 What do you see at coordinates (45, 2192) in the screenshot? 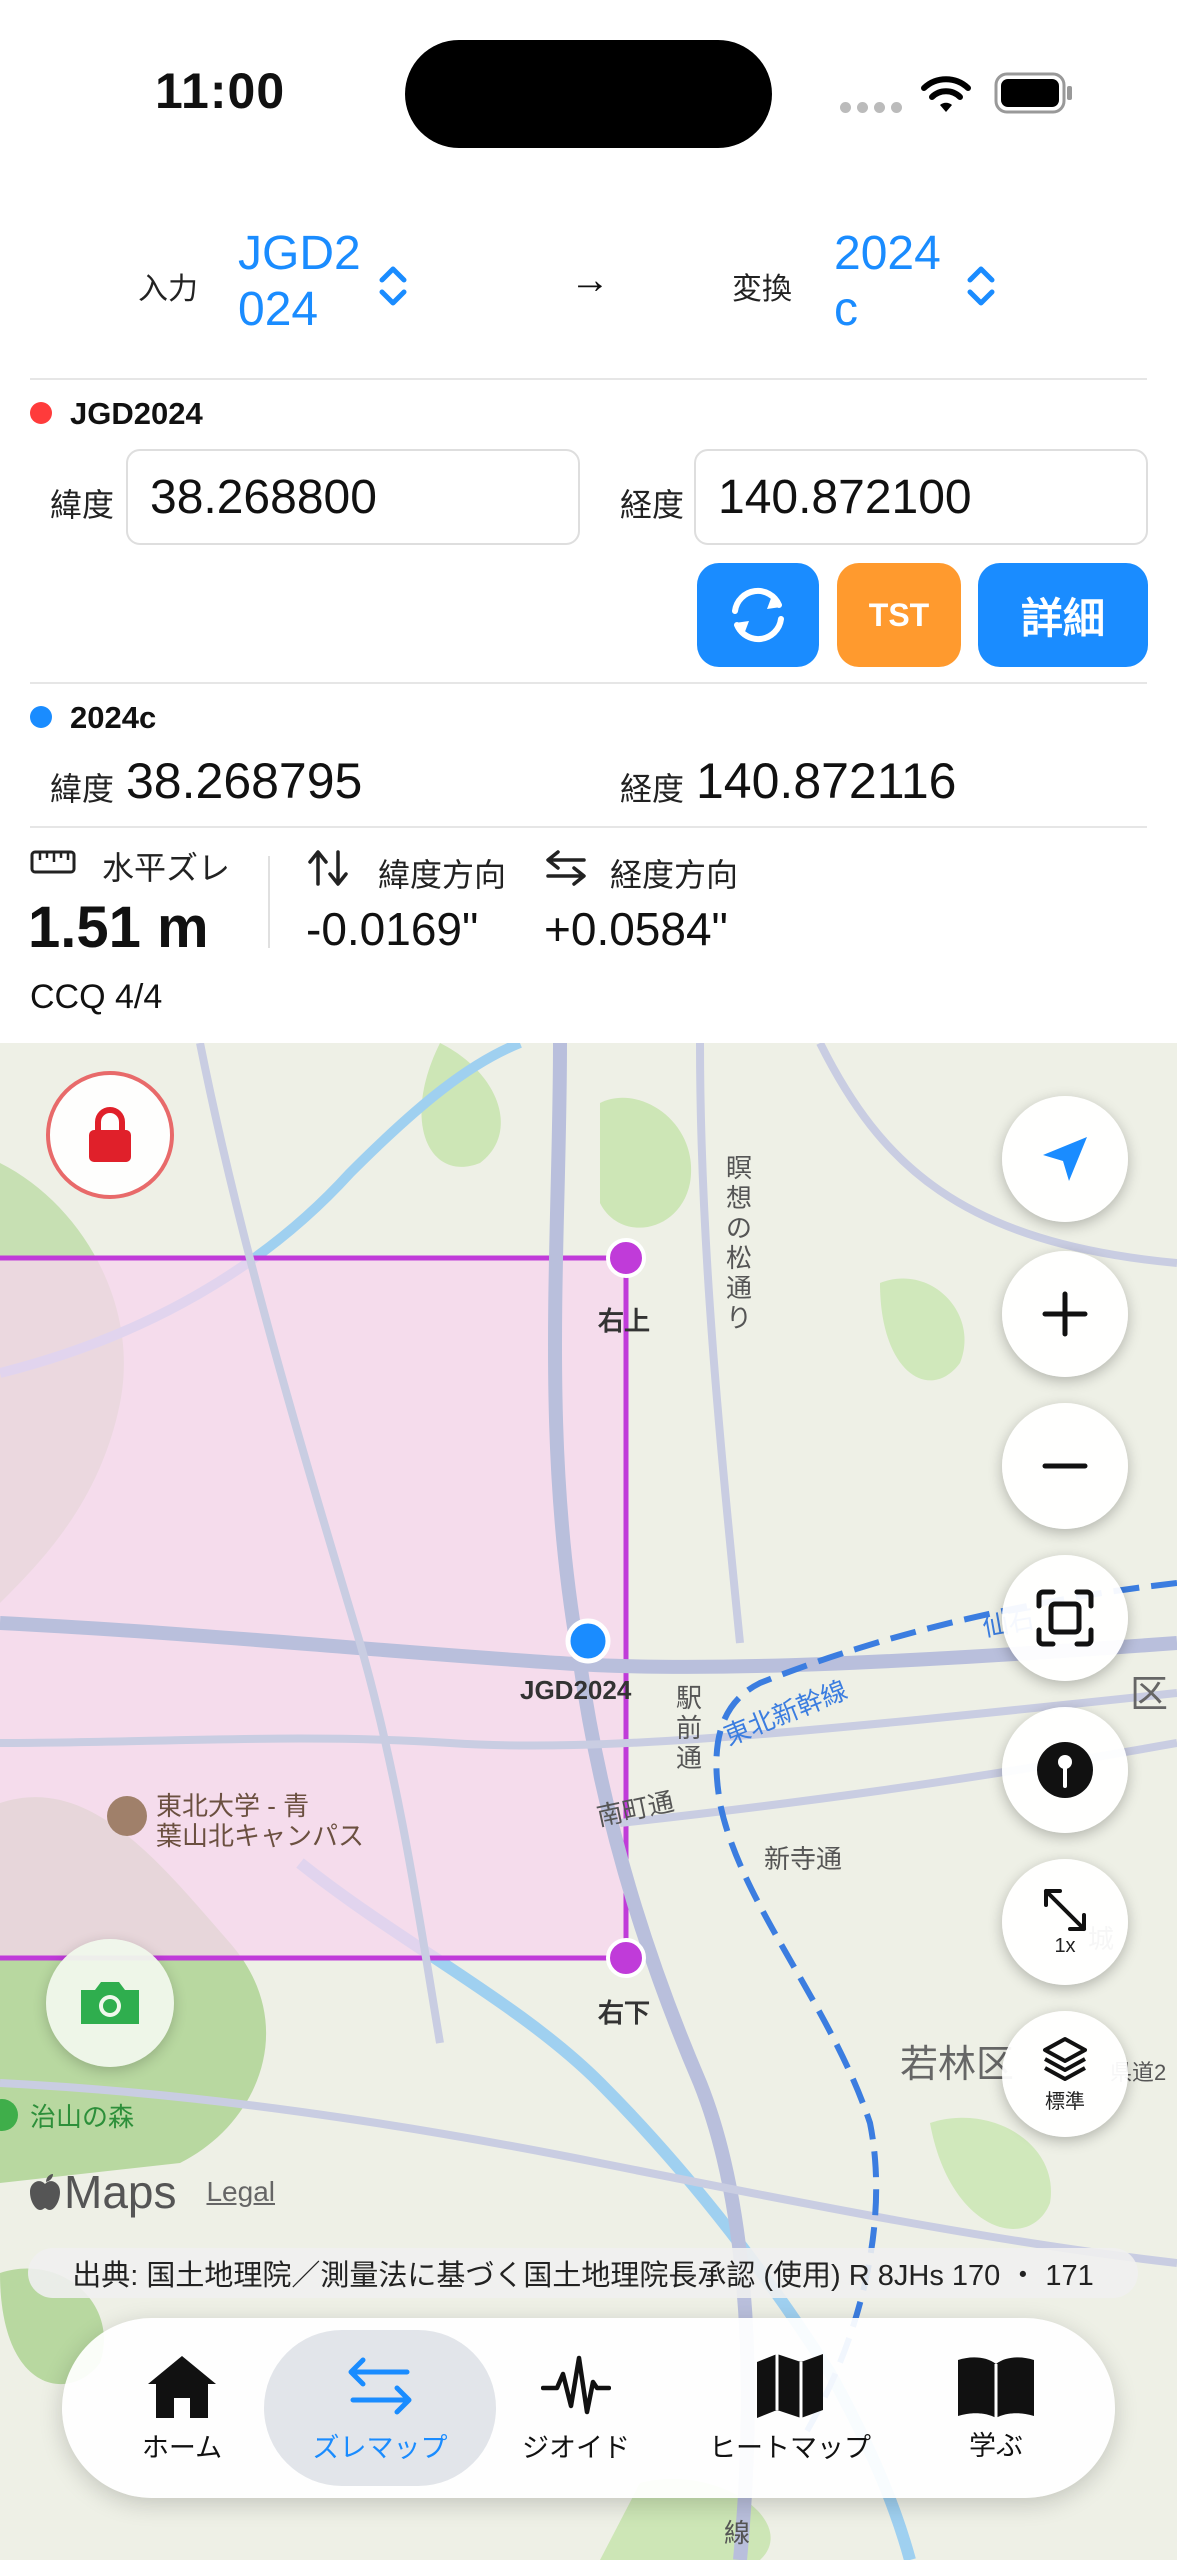
I see `apple-logo-icon` at bounding box center [45, 2192].